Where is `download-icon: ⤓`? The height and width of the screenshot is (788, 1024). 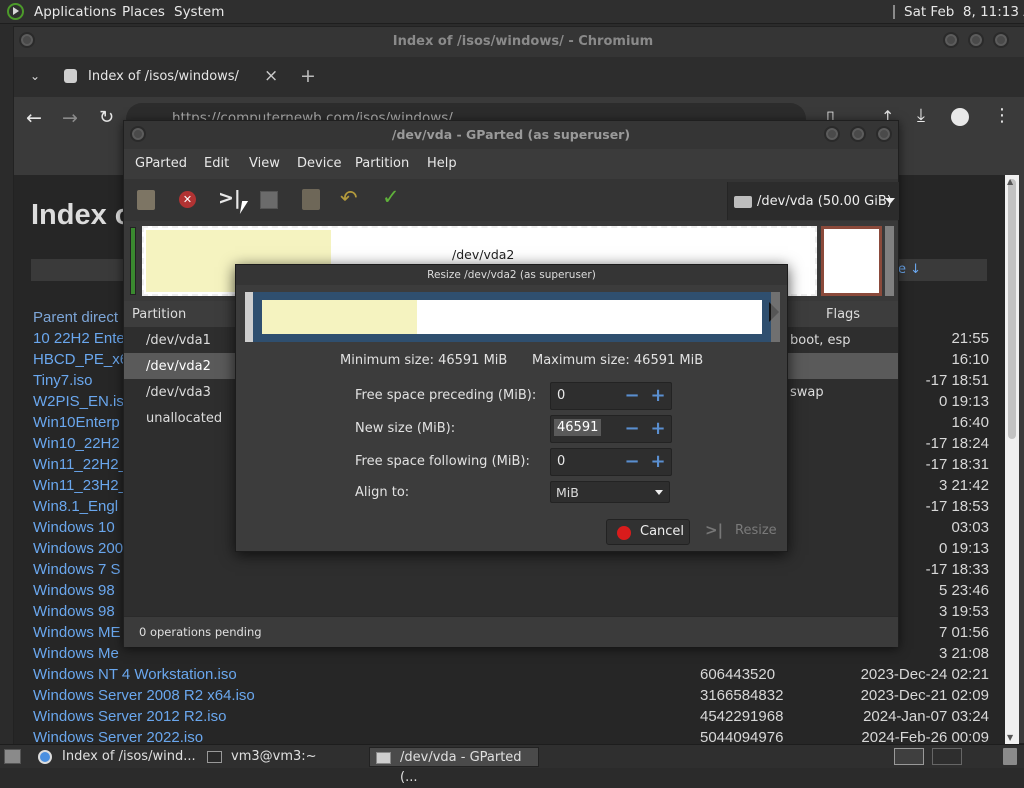 download-icon: ⤓ is located at coordinates (921, 115).